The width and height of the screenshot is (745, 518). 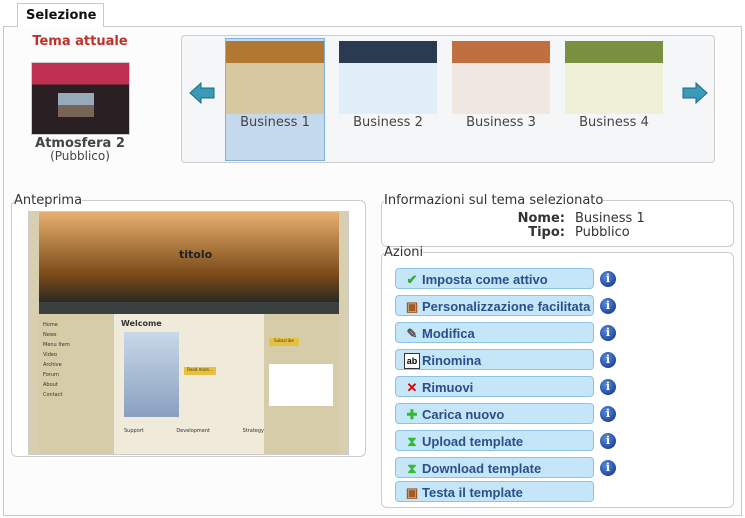 What do you see at coordinates (284, 342) in the screenshot?
I see `preview-subscribe: Subscribe` at bounding box center [284, 342].